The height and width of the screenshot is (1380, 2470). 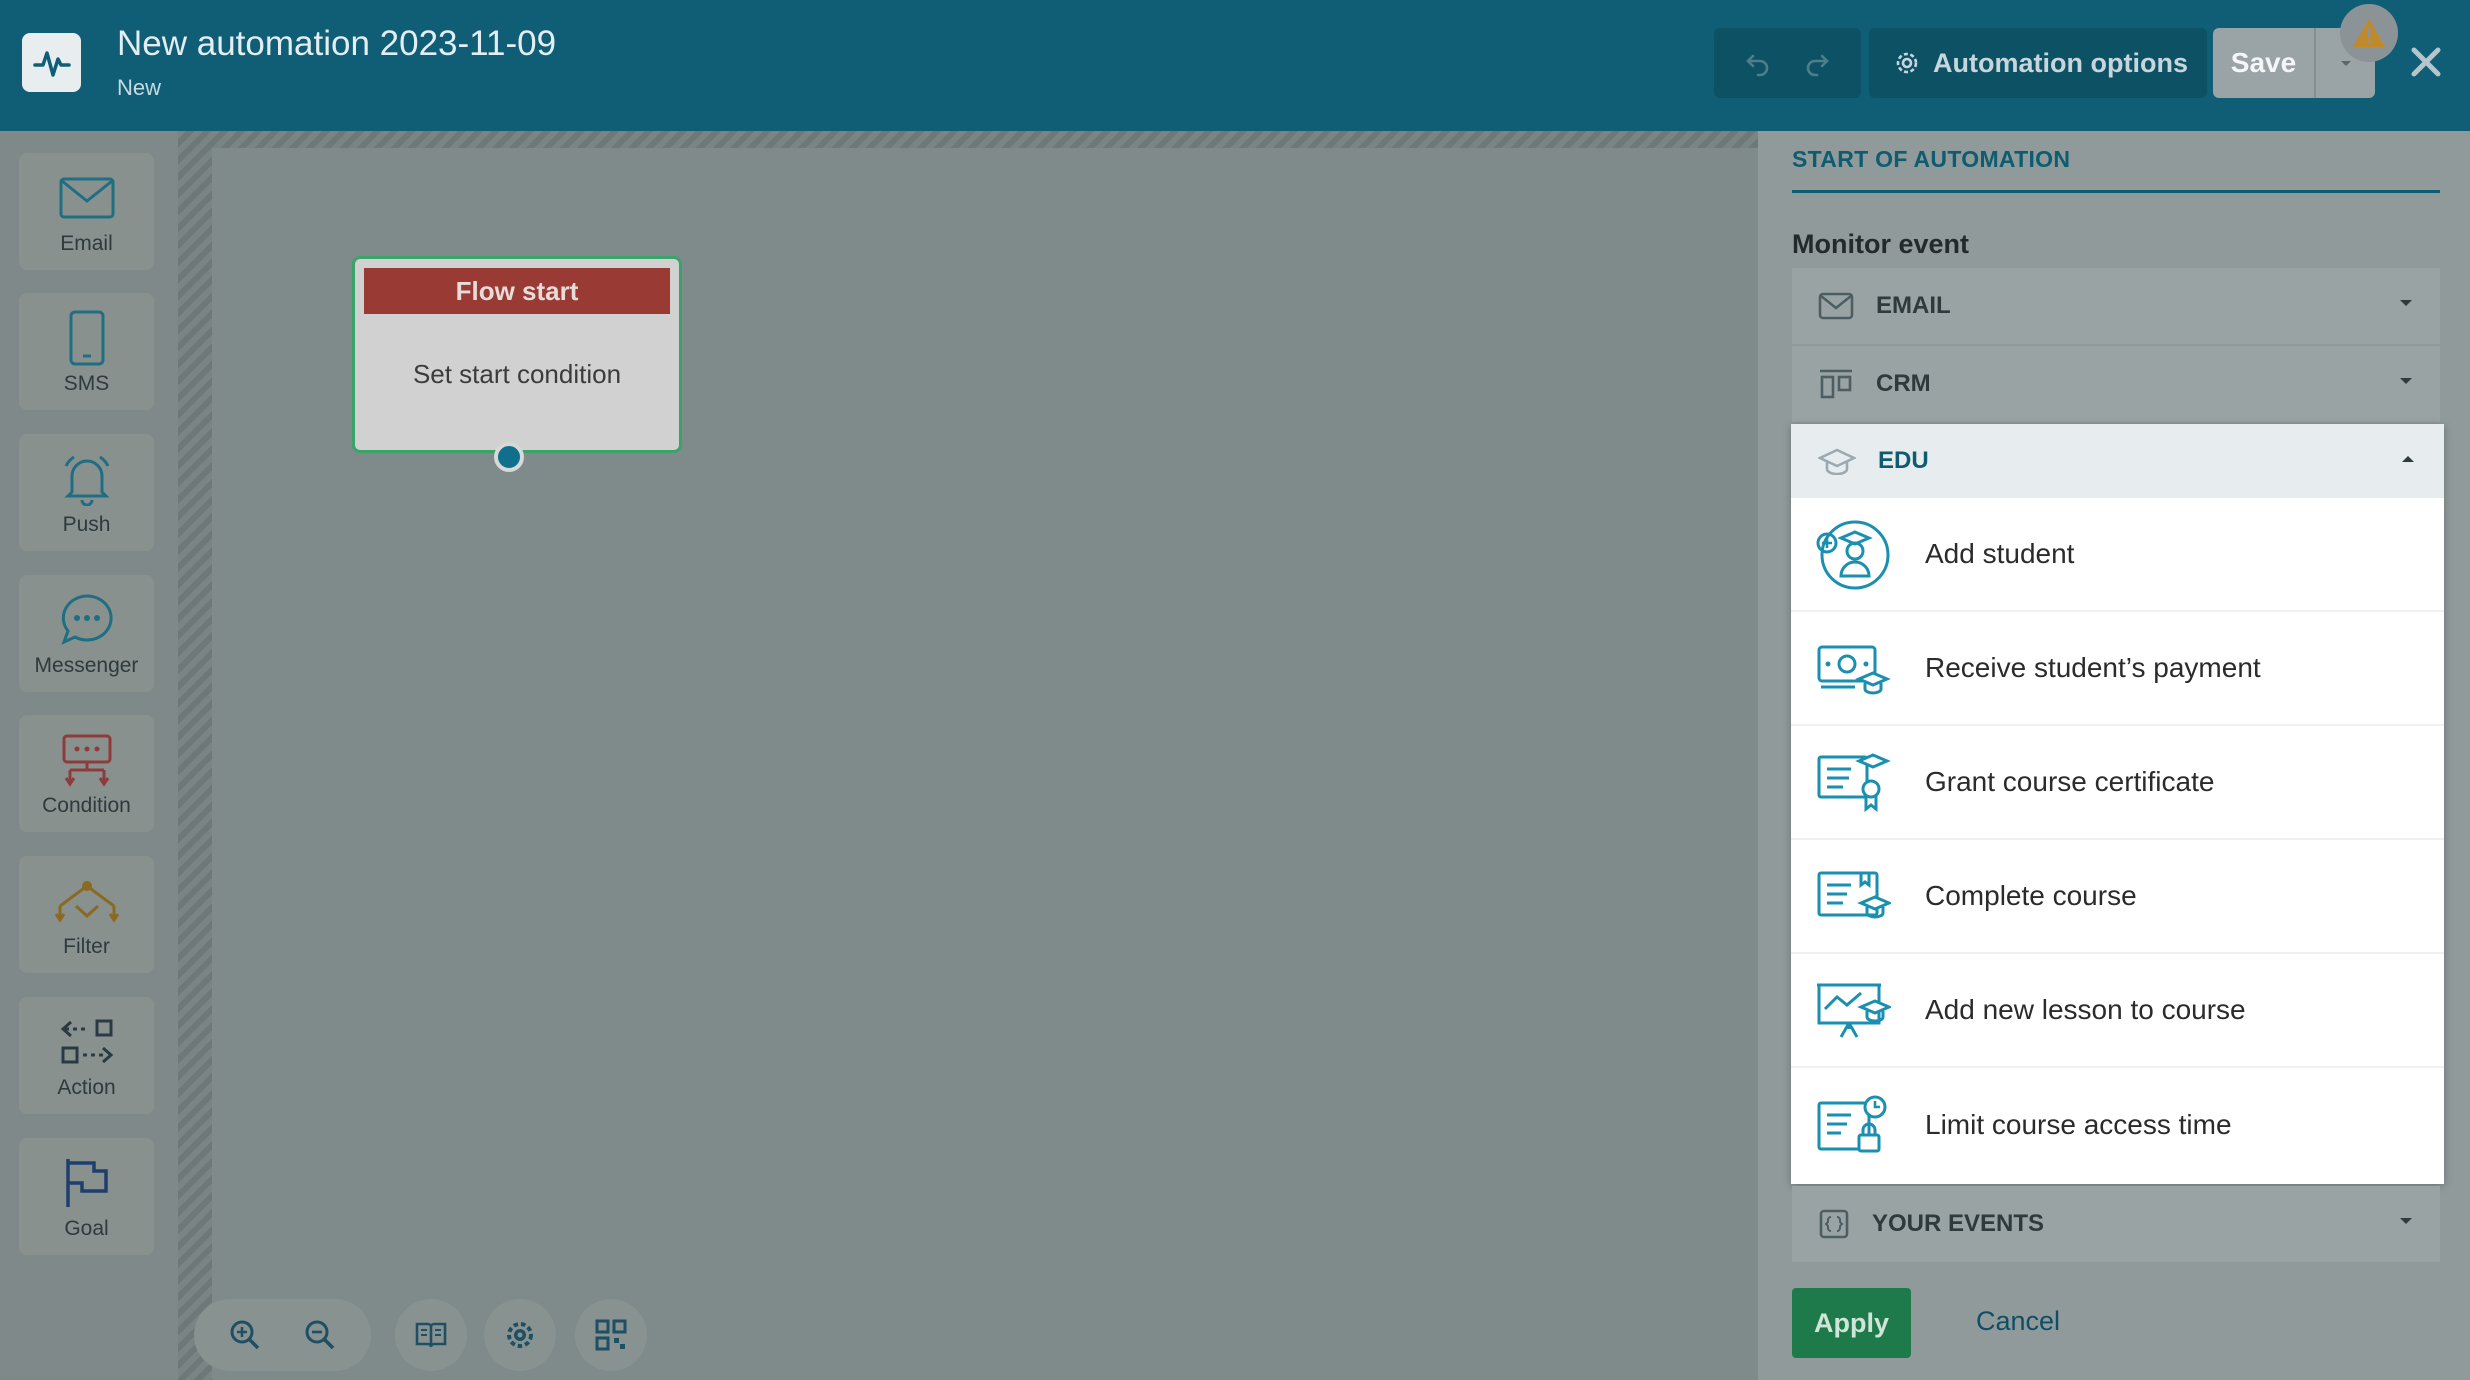 I want to click on payment-icon, so click(x=1853, y=669).